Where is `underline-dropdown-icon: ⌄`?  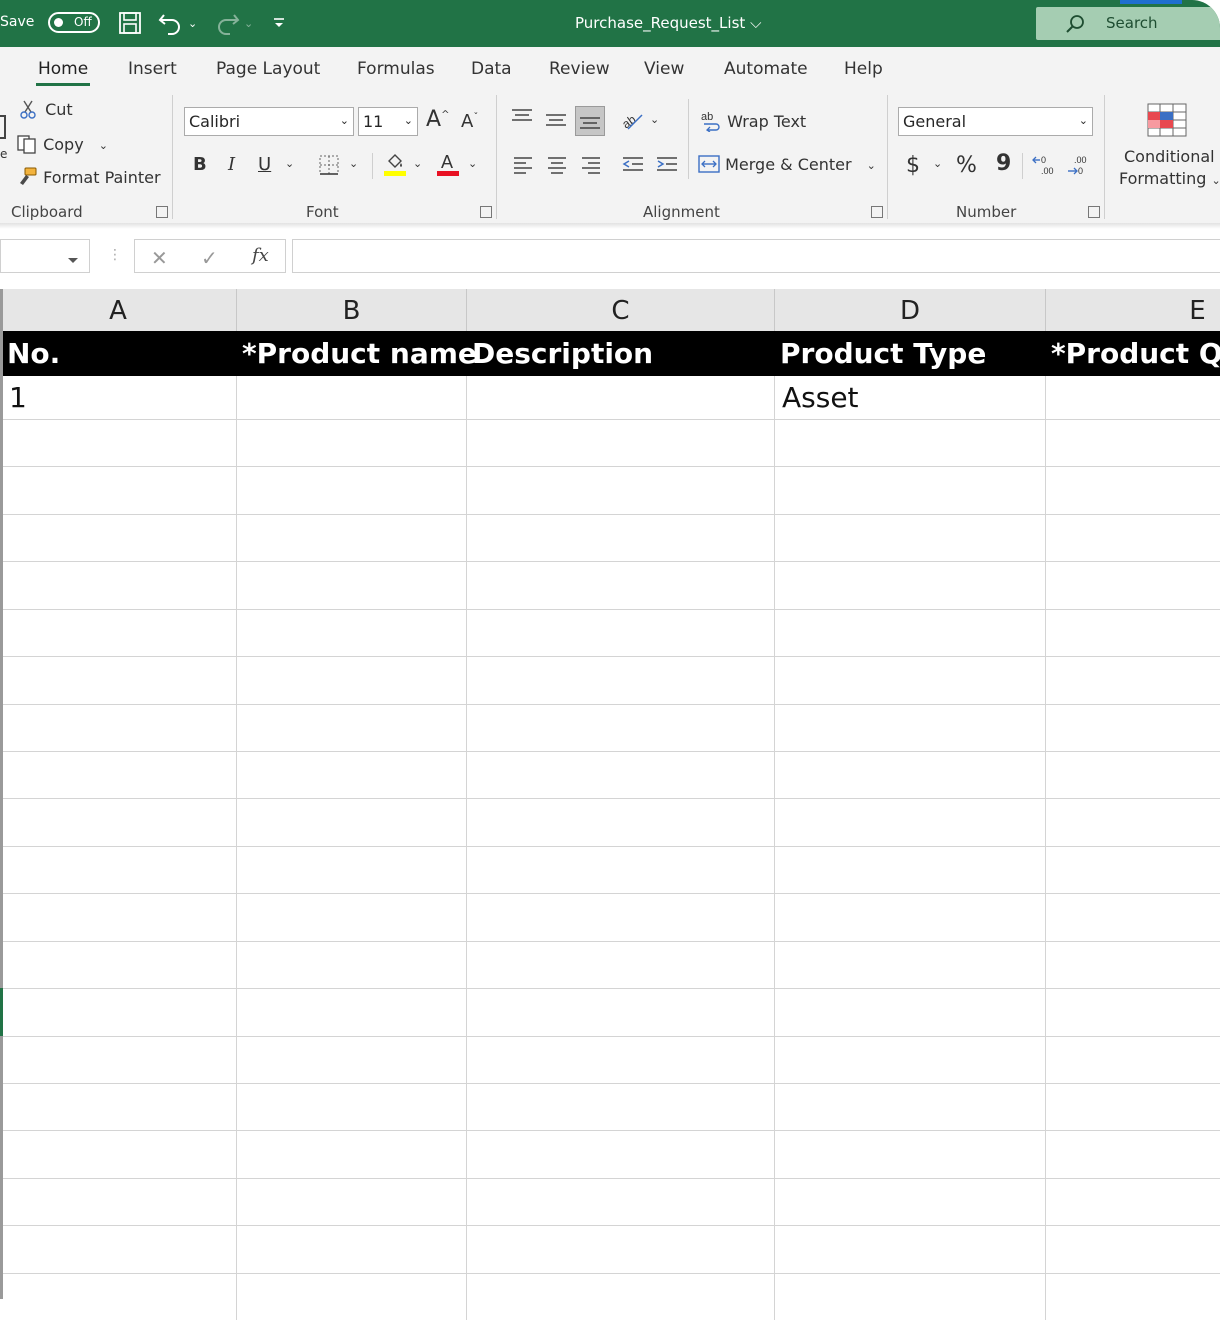 underline-dropdown-icon: ⌄ is located at coordinates (289, 163).